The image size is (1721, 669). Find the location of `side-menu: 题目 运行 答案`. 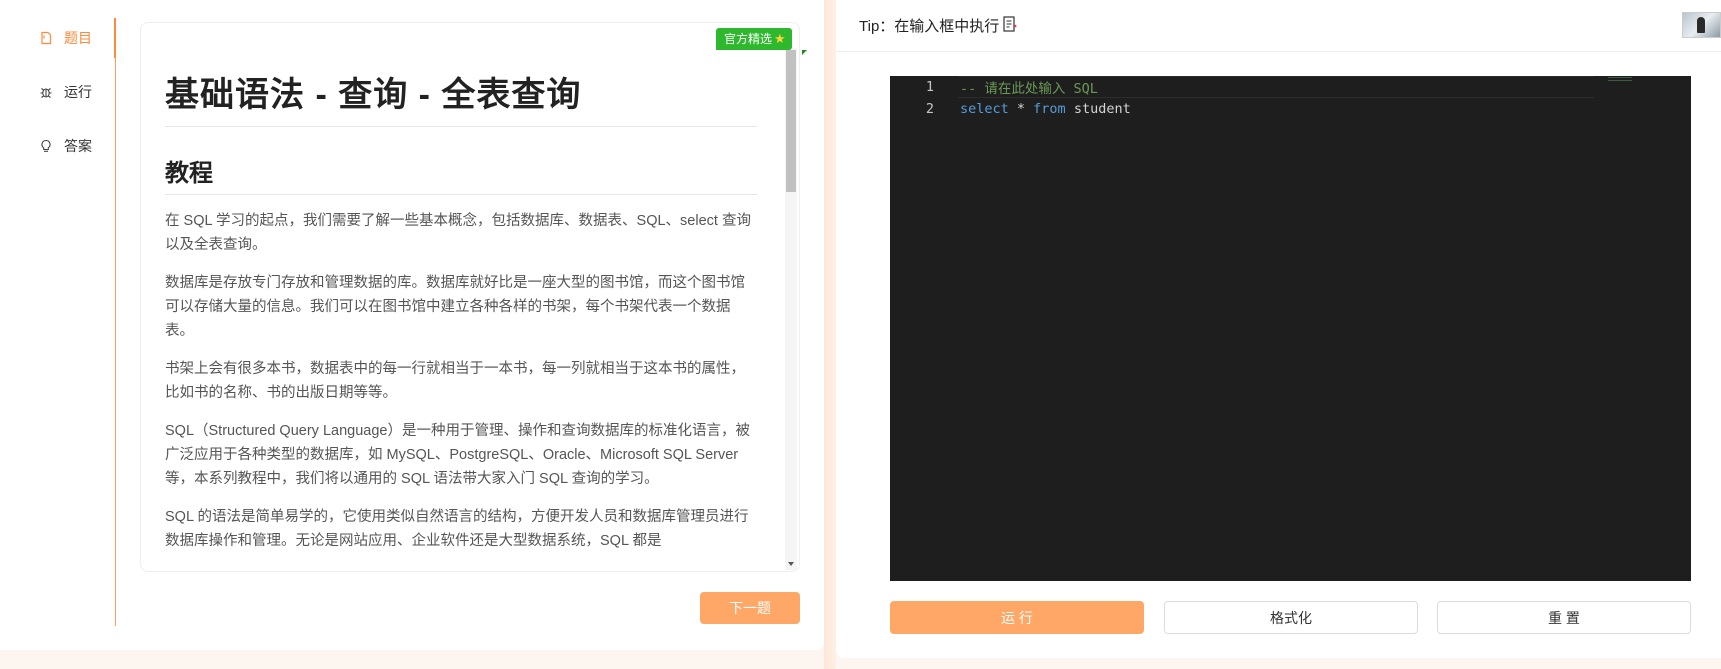

side-menu: 题目 运行 答案 is located at coordinates (58, 322).